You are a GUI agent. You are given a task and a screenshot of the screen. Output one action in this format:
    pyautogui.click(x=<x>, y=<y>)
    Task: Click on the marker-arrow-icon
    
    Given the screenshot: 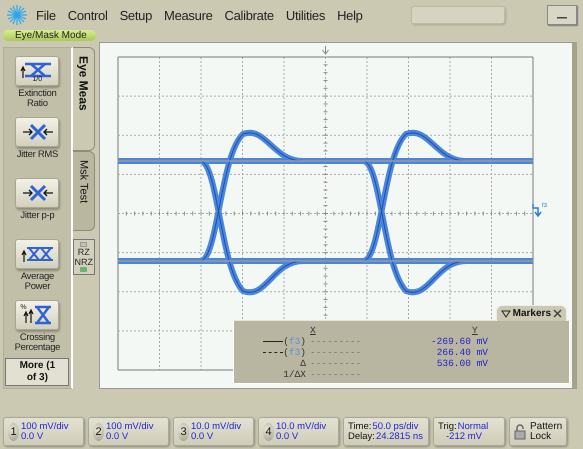 What is the action you would take?
    pyautogui.click(x=537, y=210)
    